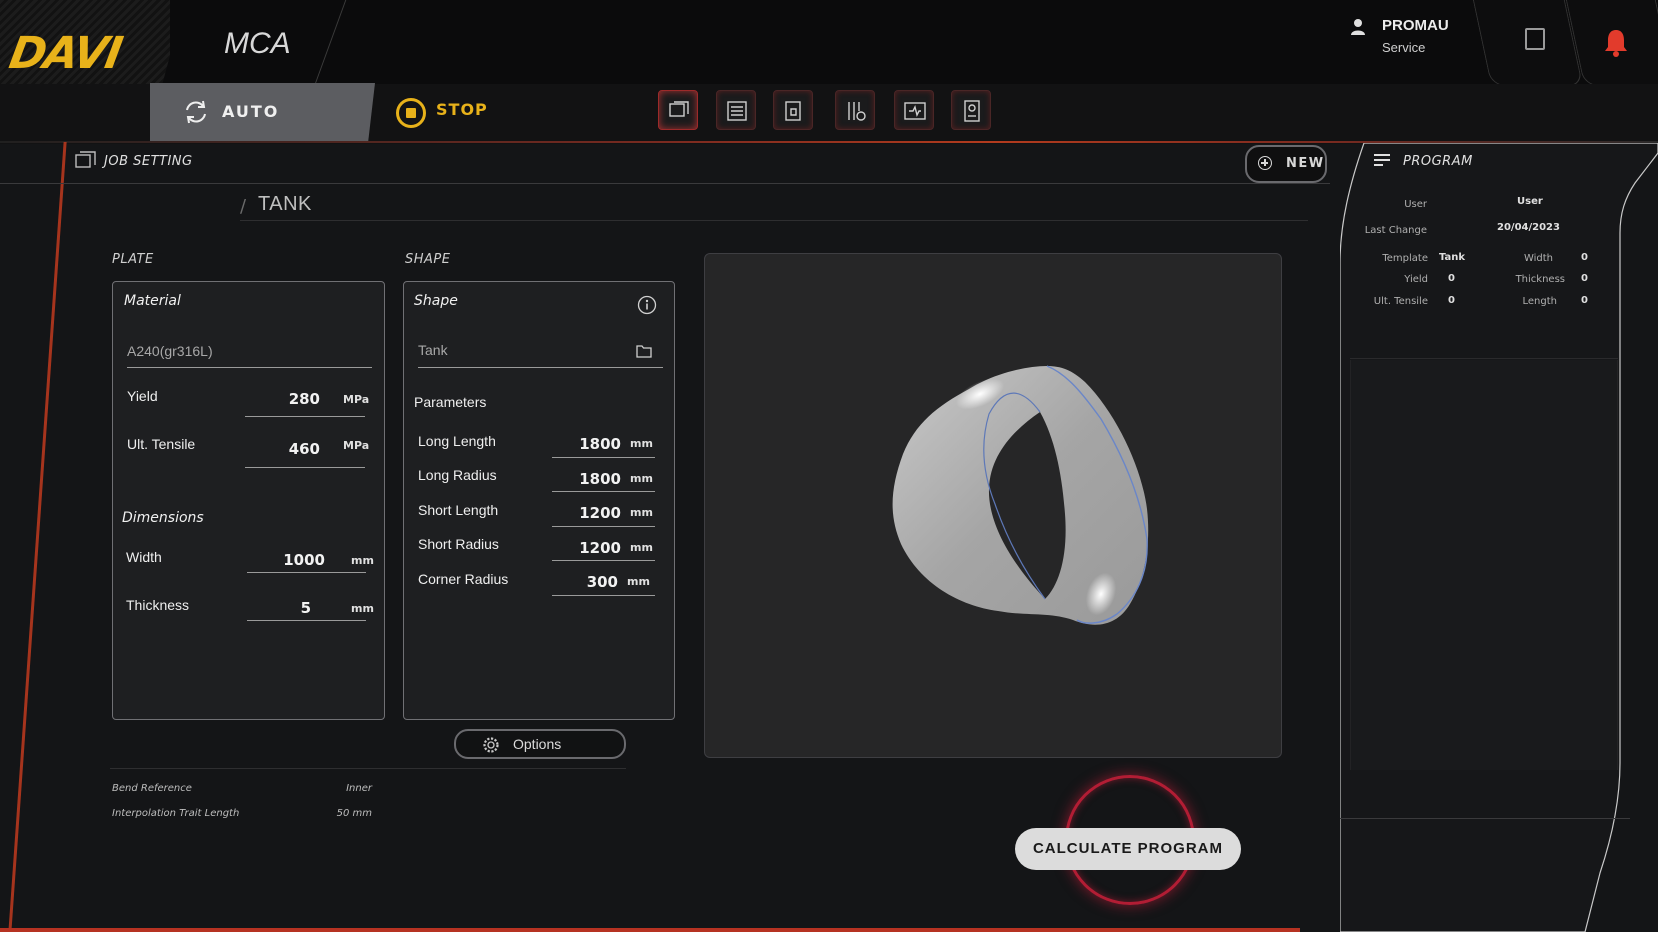 Image resolution: width=1658 pixels, height=932 pixels. Describe the element at coordinates (436, 301) in the screenshot. I see `shape-title: Shape` at that location.